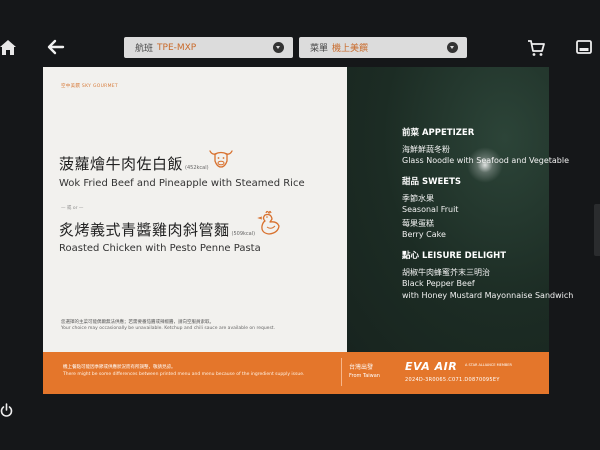 The image size is (600, 450). Describe the element at coordinates (418, 223) in the screenshot. I see `sweets-item2-zh: 莓果蛋糕` at that location.